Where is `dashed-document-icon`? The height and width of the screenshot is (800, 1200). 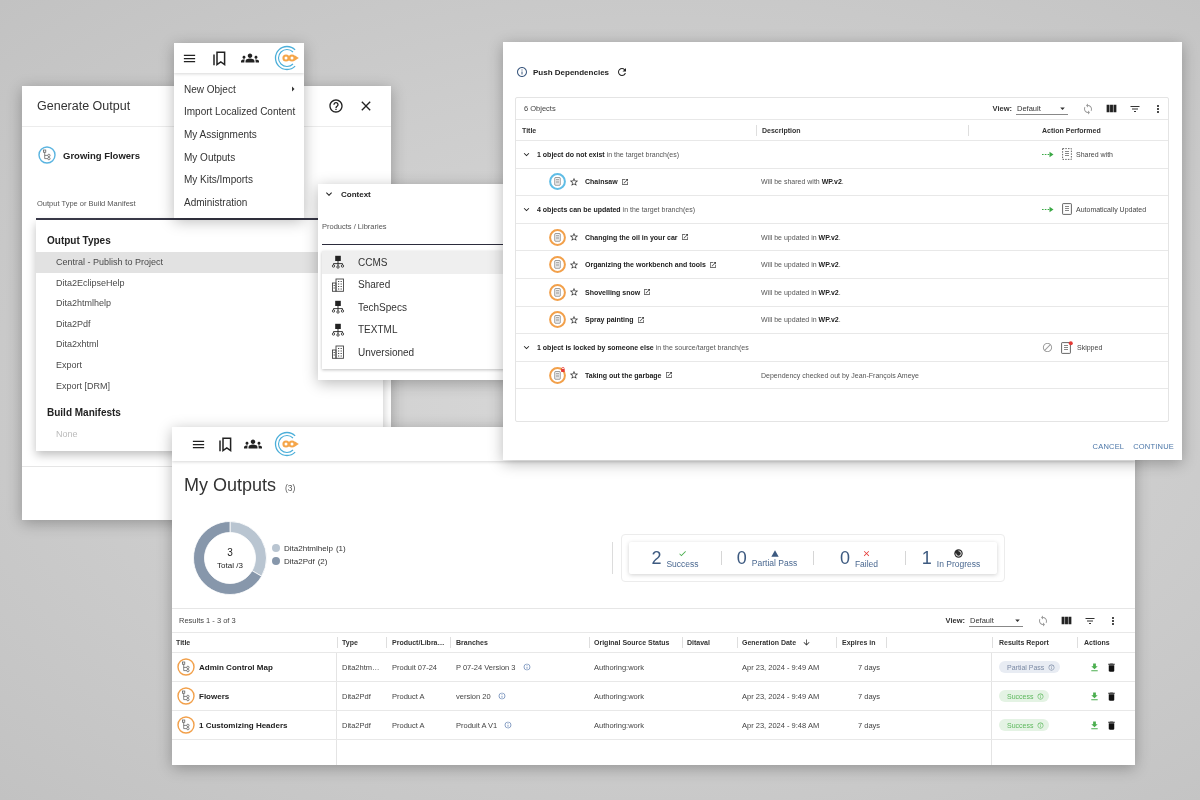
dashed-document-icon is located at coordinates (1067, 154).